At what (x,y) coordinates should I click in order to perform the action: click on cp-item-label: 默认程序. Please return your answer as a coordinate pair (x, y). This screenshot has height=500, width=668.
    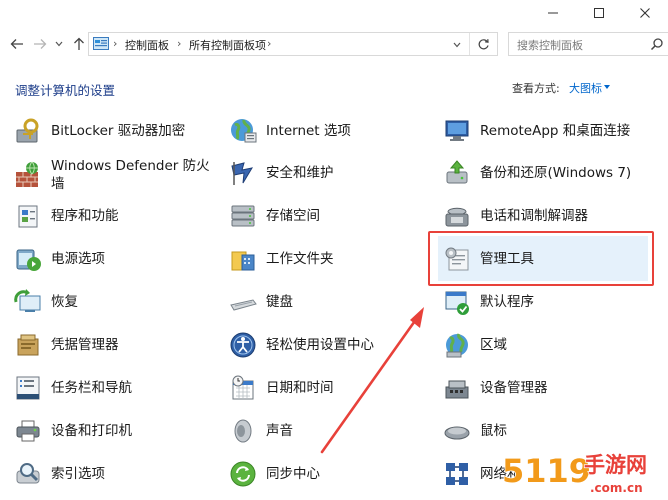
    Looking at the image, I should click on (507, 302).